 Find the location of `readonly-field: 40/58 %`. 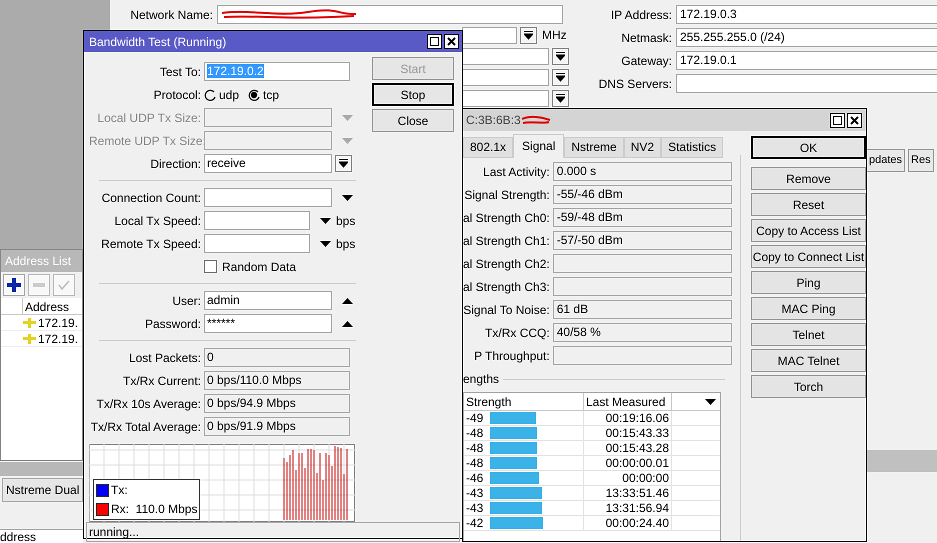

readonly-field: 40/58 % is located at coordinates (642, 332).